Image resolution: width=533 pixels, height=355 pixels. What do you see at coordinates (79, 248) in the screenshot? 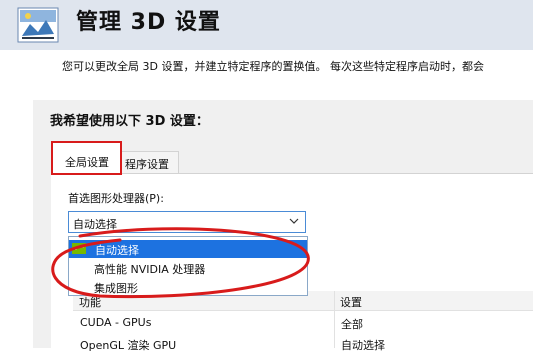
I see `nvidia-icon` at bounding box center [79, 248].